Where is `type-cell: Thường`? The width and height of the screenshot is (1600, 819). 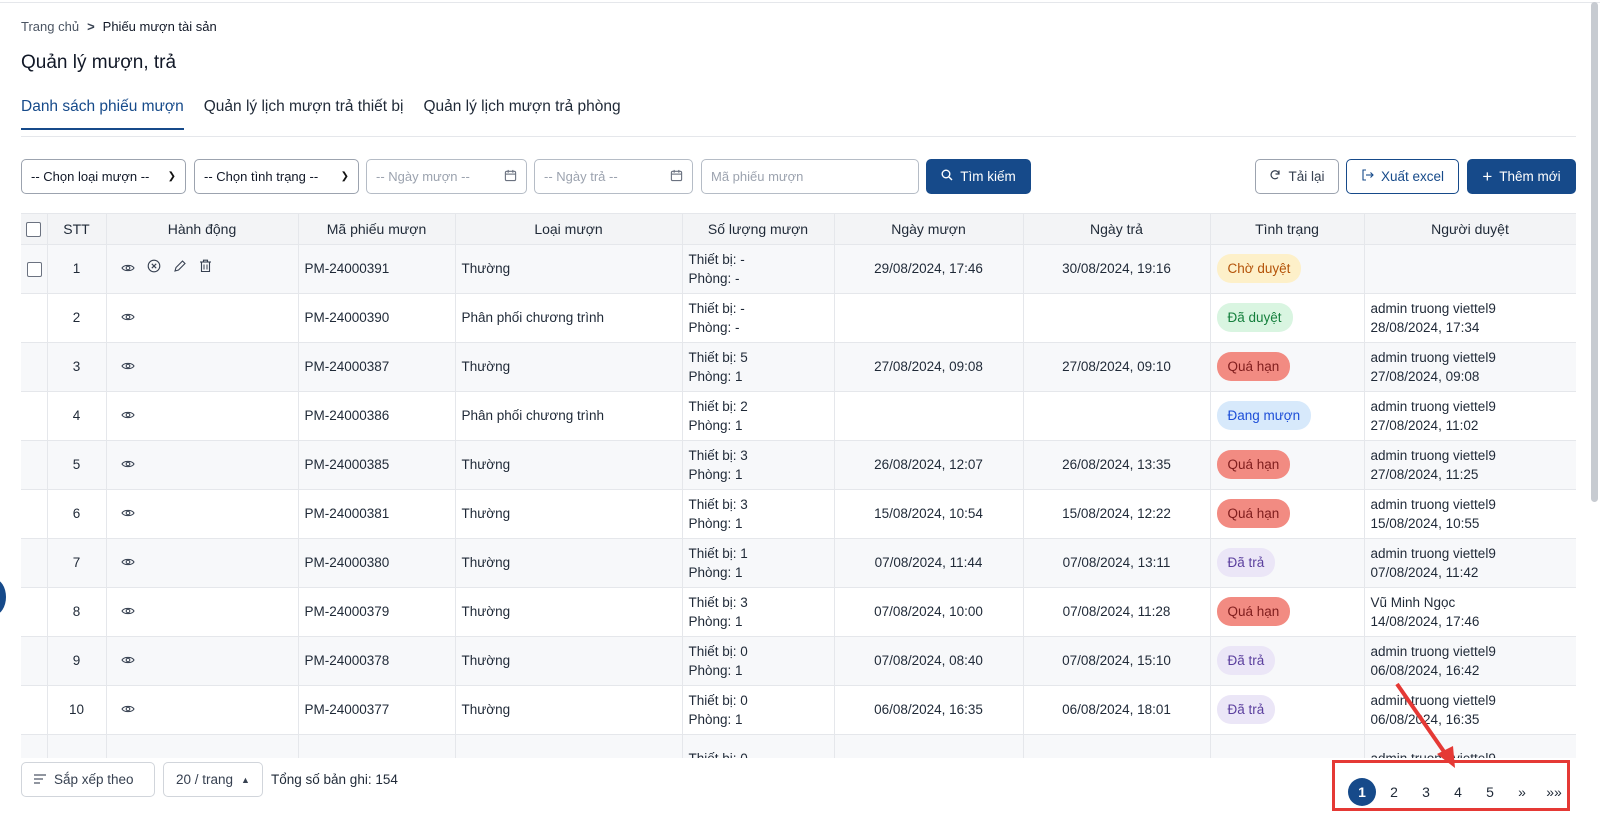 type-cell: Thường is located at coordinates (569, 661).